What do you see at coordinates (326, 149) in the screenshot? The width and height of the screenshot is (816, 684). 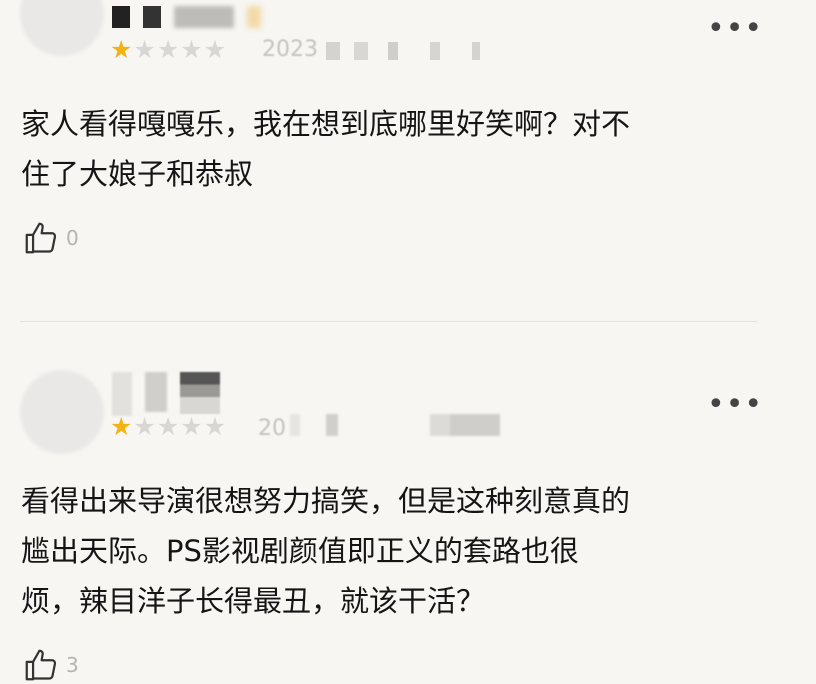 I see `review-text: 家人看得嘎嘎乐，我在想到底哪里好笑啊？对不 住了大娘子和恭叔` at bounding box center [326, 149].